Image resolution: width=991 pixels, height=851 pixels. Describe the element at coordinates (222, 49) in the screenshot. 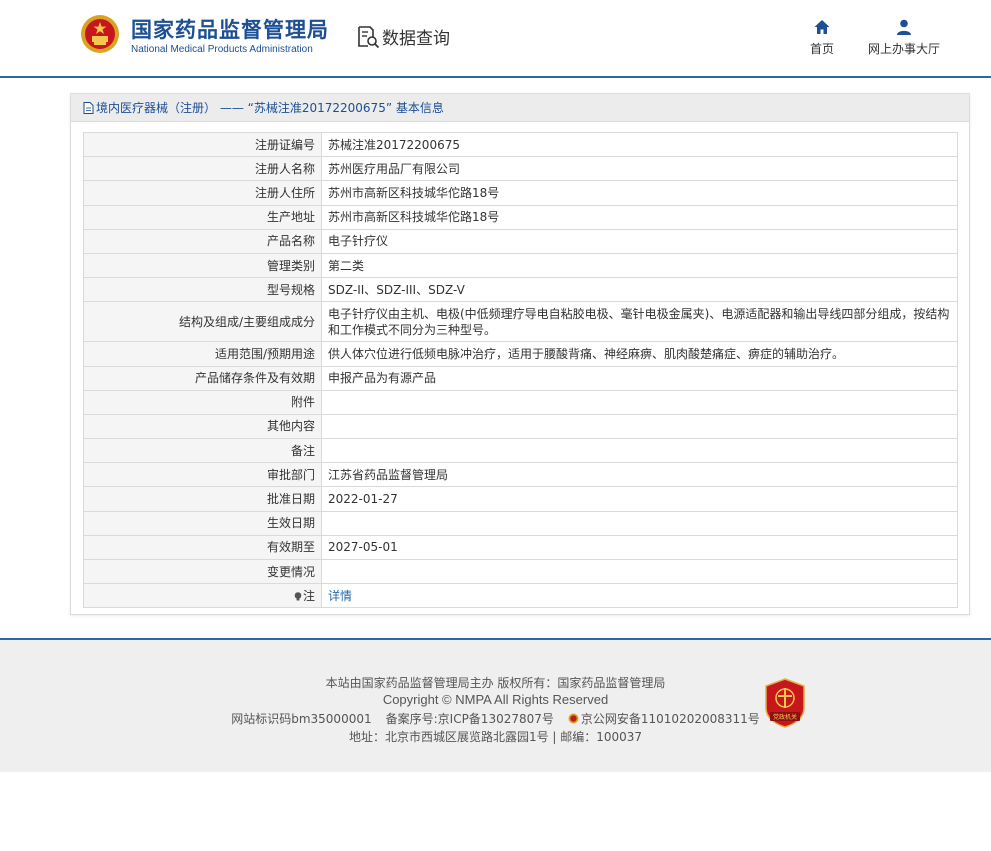

I see `org-name-en: National Medical Products Administration` at that location.